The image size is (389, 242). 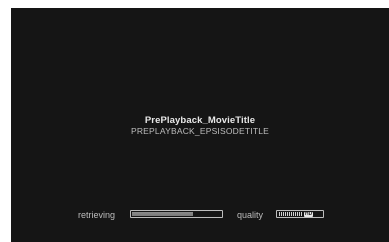 What do you see at coordinates (97, 215) in the screenshot?
I see `retrieving-label: retrieving` at bounding box center [97, 215].